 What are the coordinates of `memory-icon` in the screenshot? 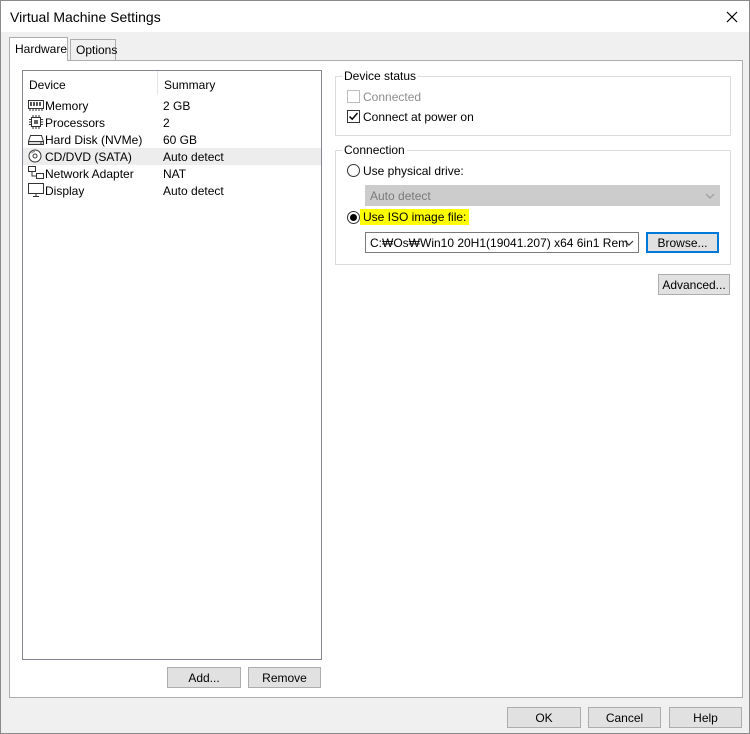 It's located at (36, 105).